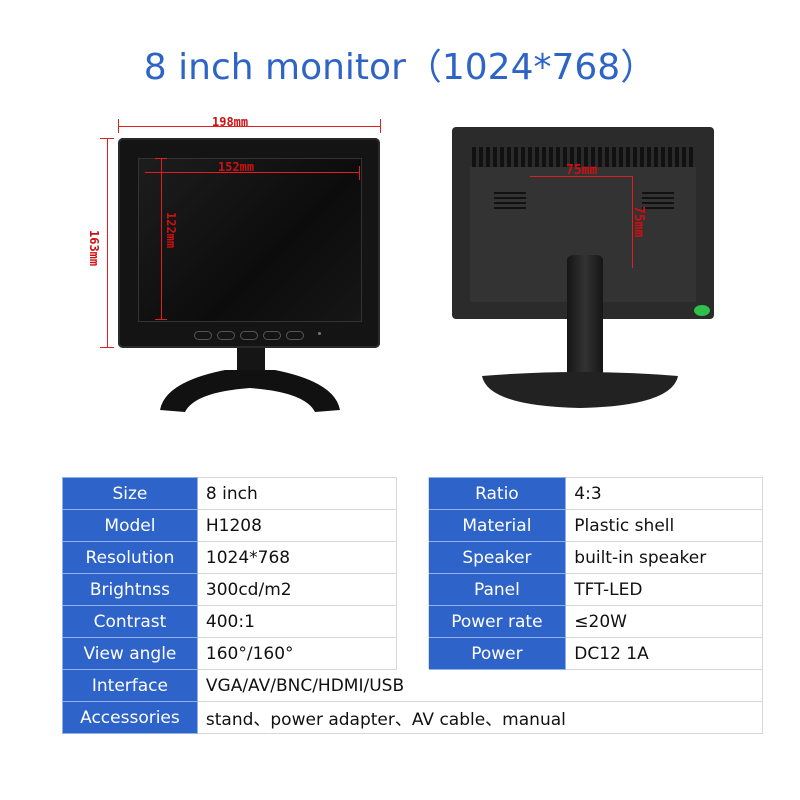 Image resolution: width=800 pixels, height=800 pixels. What do you see at coordinates (664, 621) in the screenshot?
I see `spec-value: ≤20W` at bounding box center [664, 621].